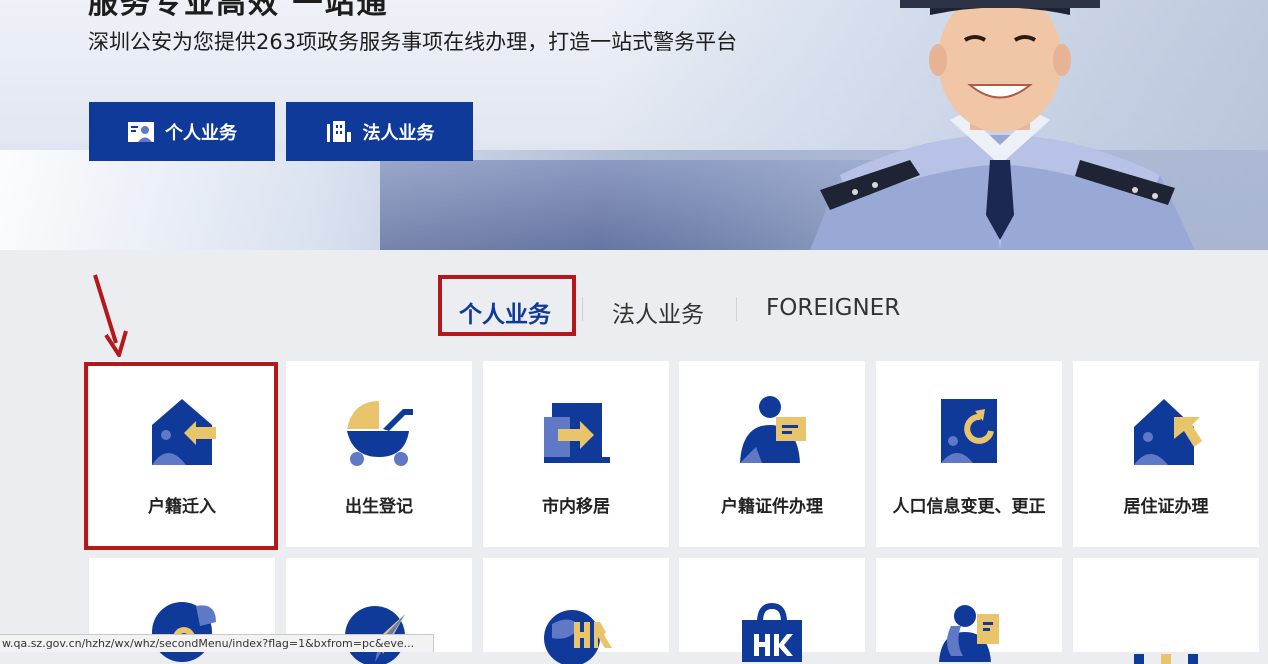 The image size is (1268, 664). I want to click on service-tile-population-info-change: 人口信息变更、更正, so click(969, 454).